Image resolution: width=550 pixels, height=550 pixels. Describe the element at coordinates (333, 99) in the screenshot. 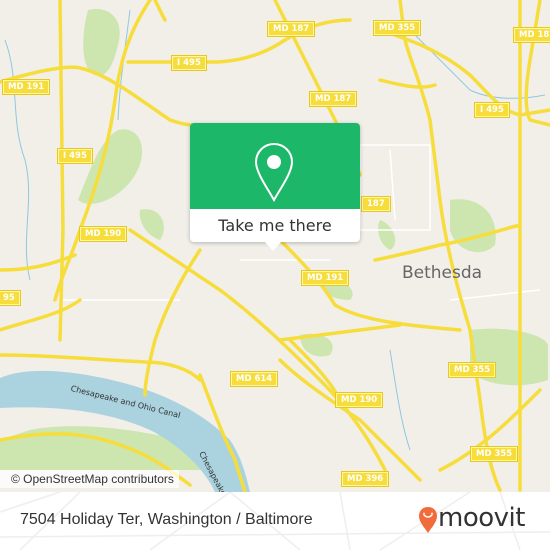

I see `shield-md-187-mid: MD 187` at that location.